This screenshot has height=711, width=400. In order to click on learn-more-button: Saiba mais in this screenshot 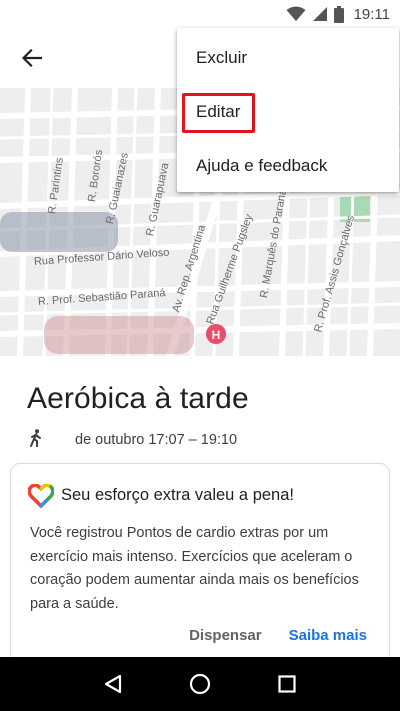, I will do `click(328, 635)`.